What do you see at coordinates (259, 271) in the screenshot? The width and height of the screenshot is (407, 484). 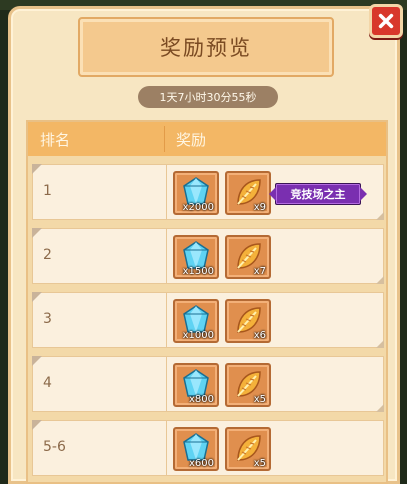 I see `item-quantity: x7` at bounding box center [259, 271].